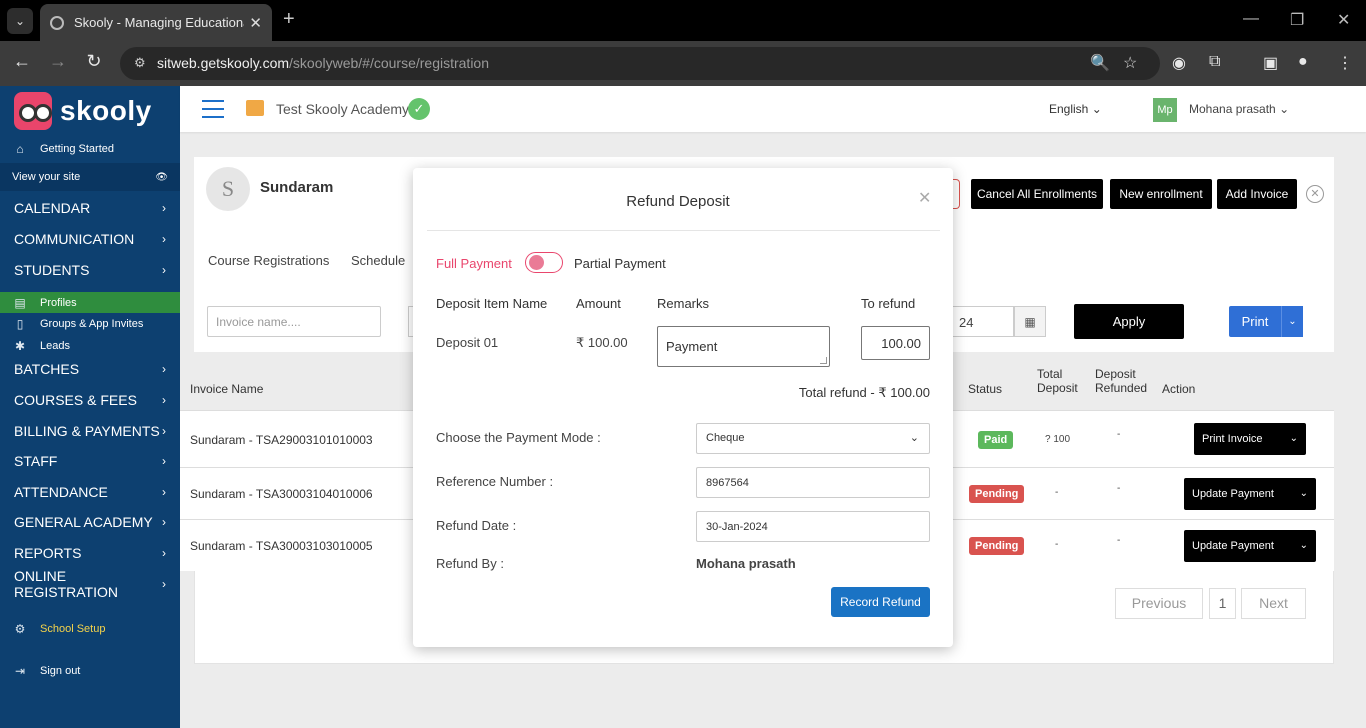  Describe the element at coordinates (895, 343) in the screenshot. I see `to-refund-input: 100.00` at that location.